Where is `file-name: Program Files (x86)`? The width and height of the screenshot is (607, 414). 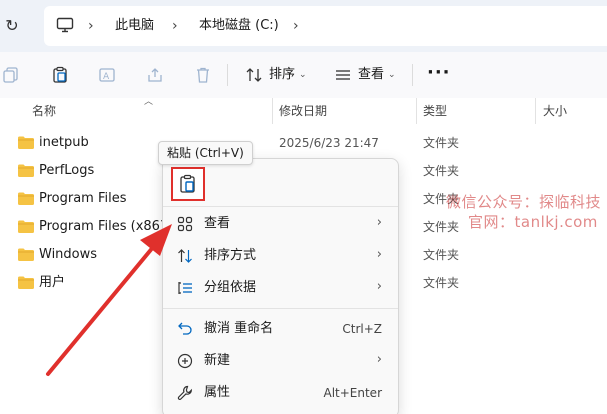 file-name: Program Files (x86) is located at coordinates (102, 226).